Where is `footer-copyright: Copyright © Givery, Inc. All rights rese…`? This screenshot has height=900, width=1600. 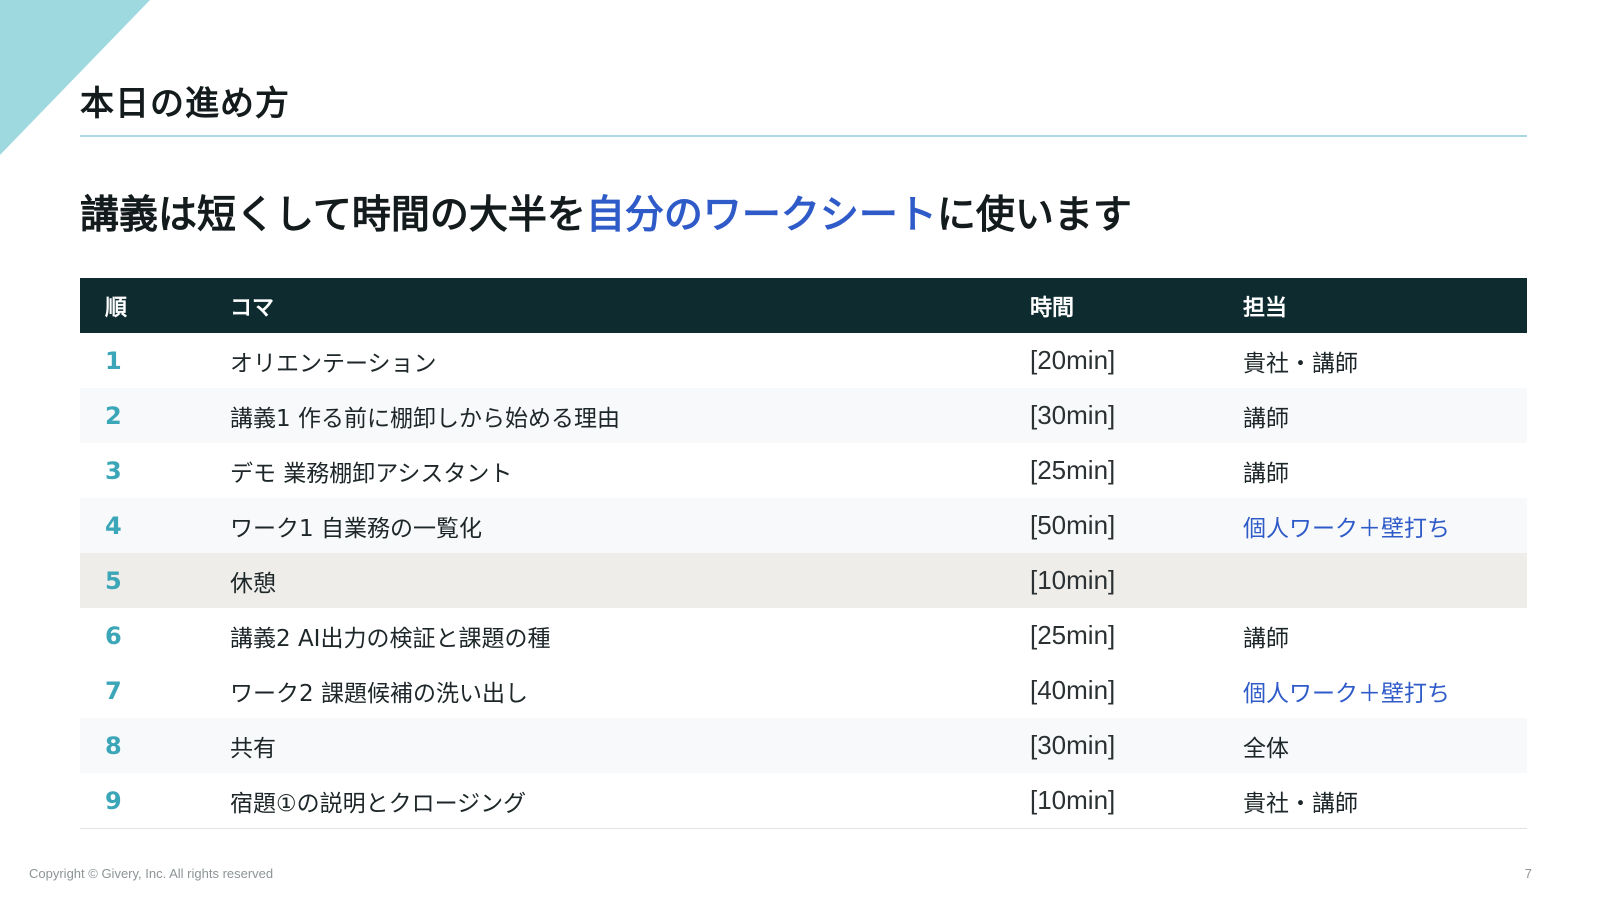 footer-copyright: Copyright © Givery, Inc. All rights rese… is located at coordinates (151, 873).